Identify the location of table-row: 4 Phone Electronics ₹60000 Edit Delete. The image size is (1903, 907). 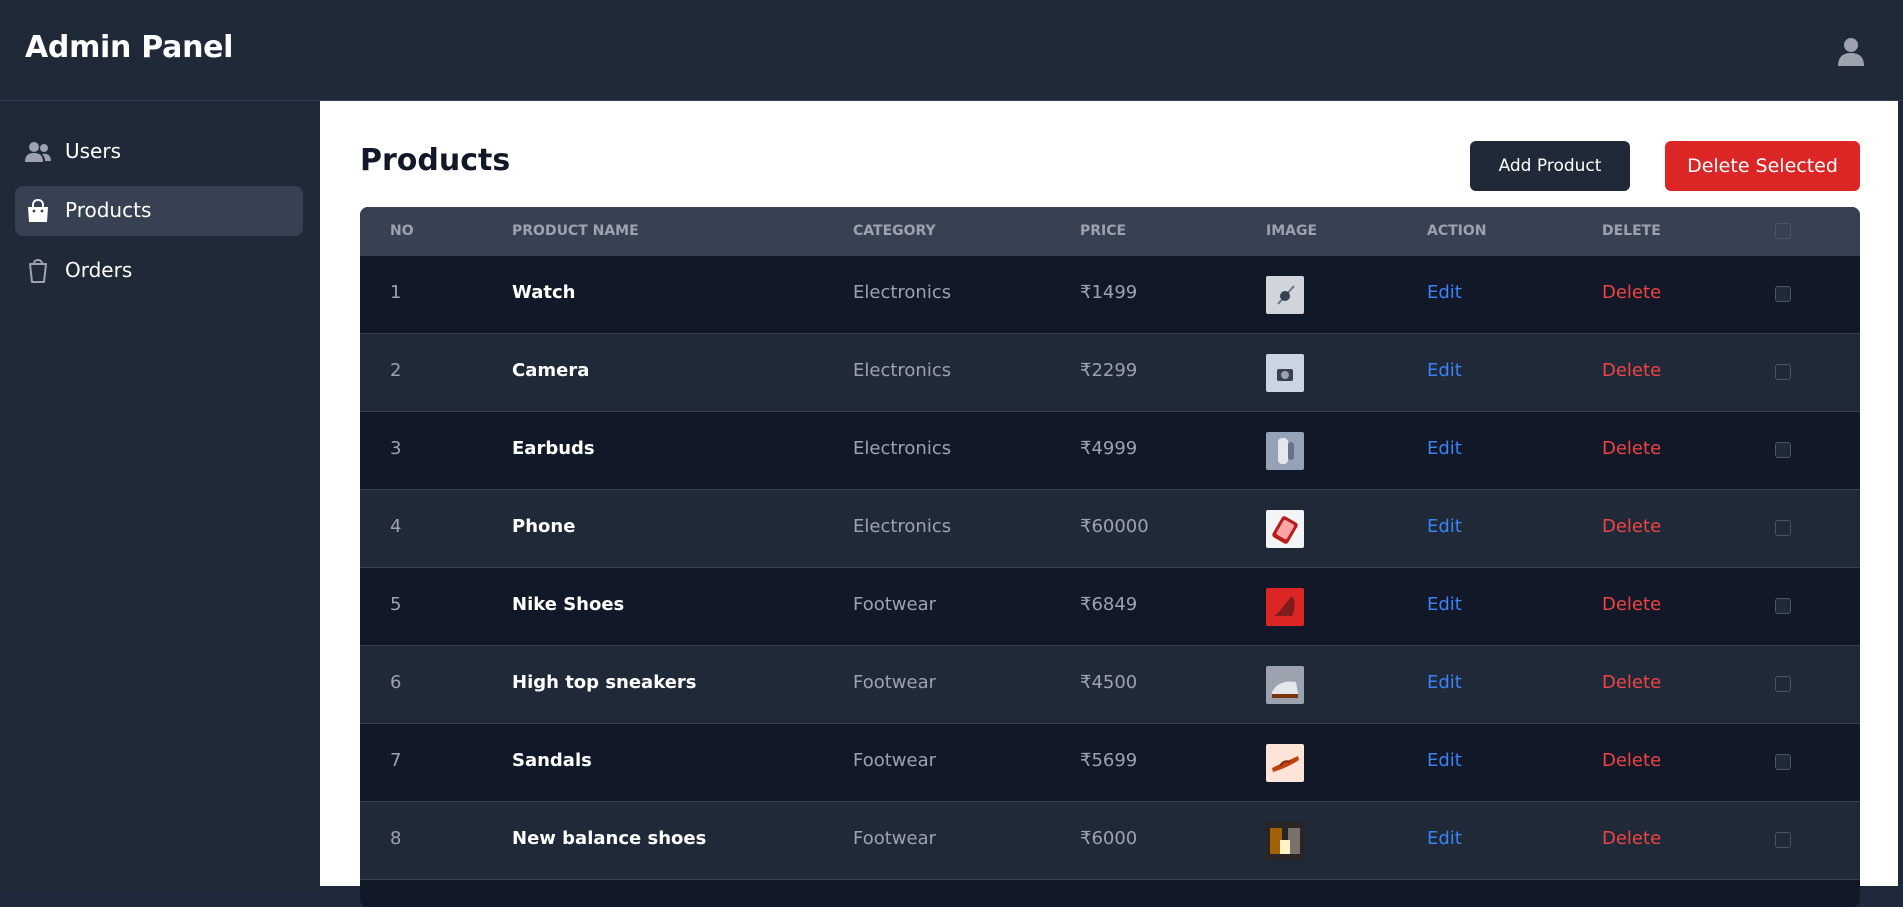
(1110, 529).